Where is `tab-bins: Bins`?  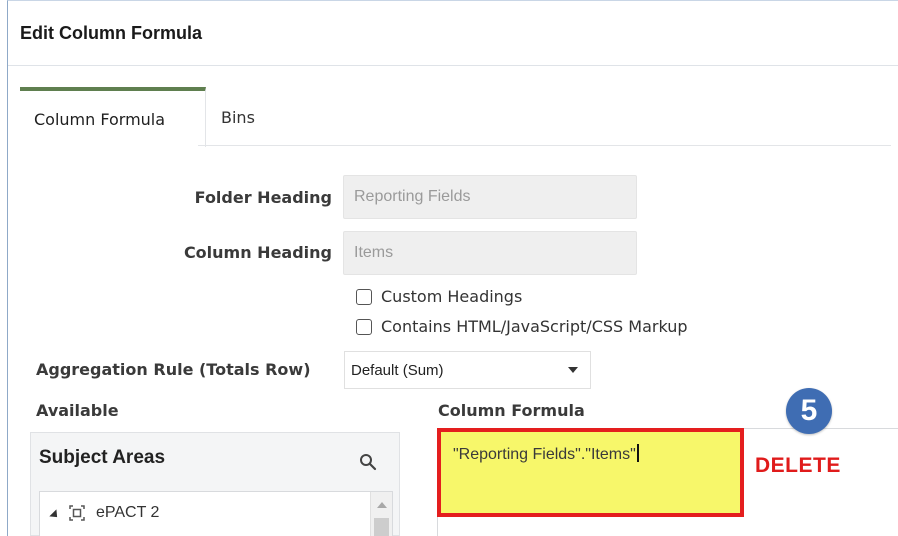
tab-bins: Bins is located at coordinates (248, 117).